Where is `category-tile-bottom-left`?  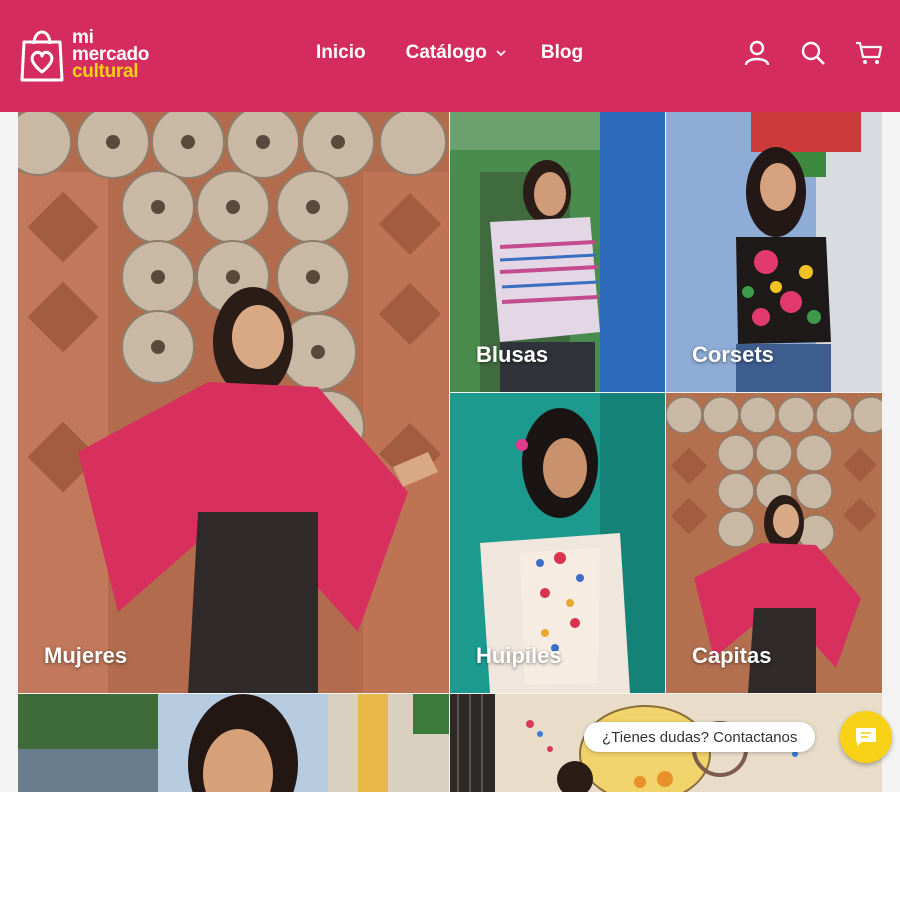
category-tile-bottom-left is located at coordinates (233, 743).